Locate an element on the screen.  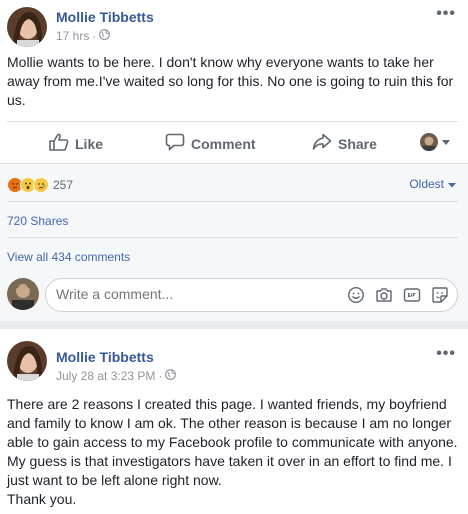
post-text-signoff: Thank you. is located at coordinates (42, 499).